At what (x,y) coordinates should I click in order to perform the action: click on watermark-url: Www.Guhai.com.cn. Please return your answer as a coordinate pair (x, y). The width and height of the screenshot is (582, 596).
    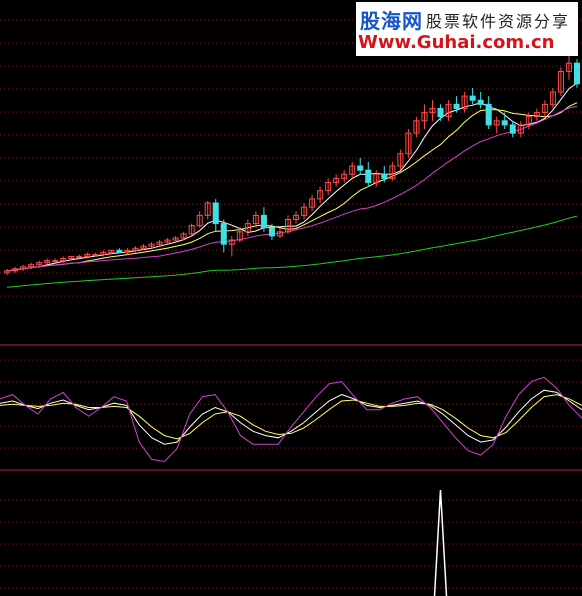
    Looking at the image, I should click on (456, 42).